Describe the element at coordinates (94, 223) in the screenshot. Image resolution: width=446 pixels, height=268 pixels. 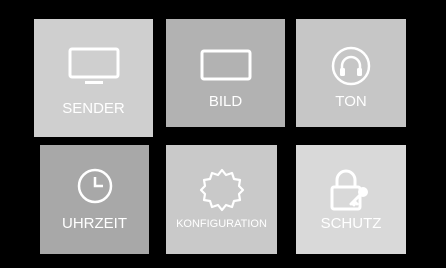
I see `tile-label-uhrzeit: UHRZEIT` at that location.